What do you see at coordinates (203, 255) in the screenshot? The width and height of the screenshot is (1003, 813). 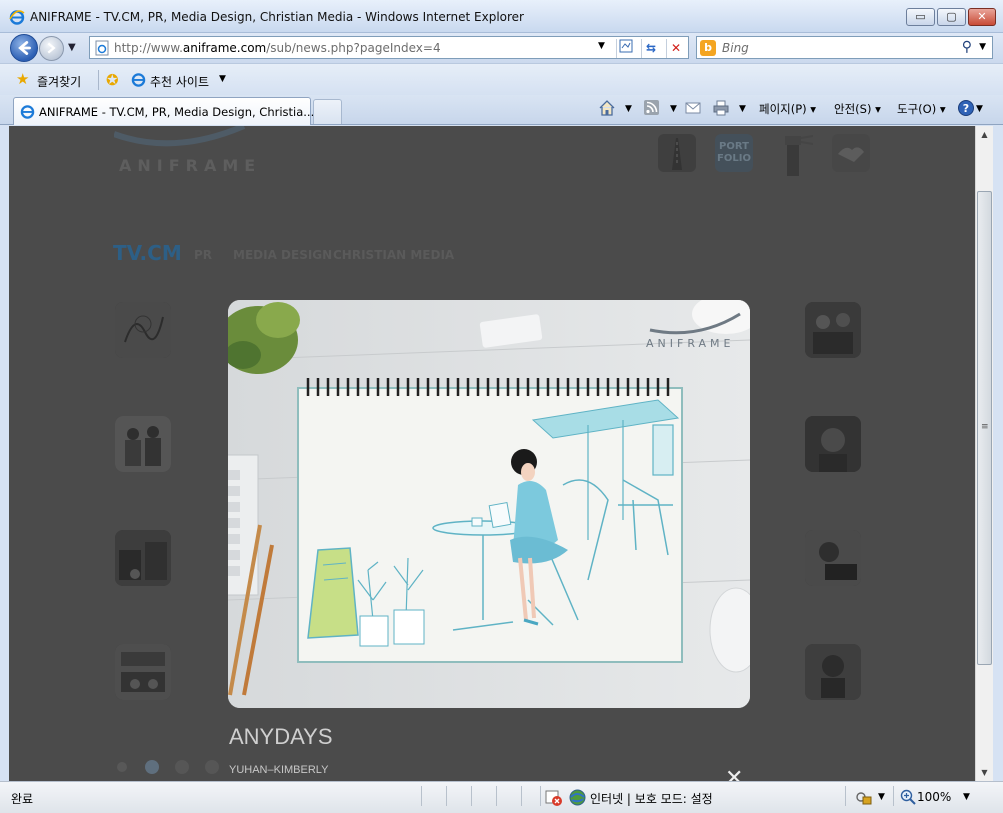 I see `menu-pr: PR` at bounding box center [203, 255].